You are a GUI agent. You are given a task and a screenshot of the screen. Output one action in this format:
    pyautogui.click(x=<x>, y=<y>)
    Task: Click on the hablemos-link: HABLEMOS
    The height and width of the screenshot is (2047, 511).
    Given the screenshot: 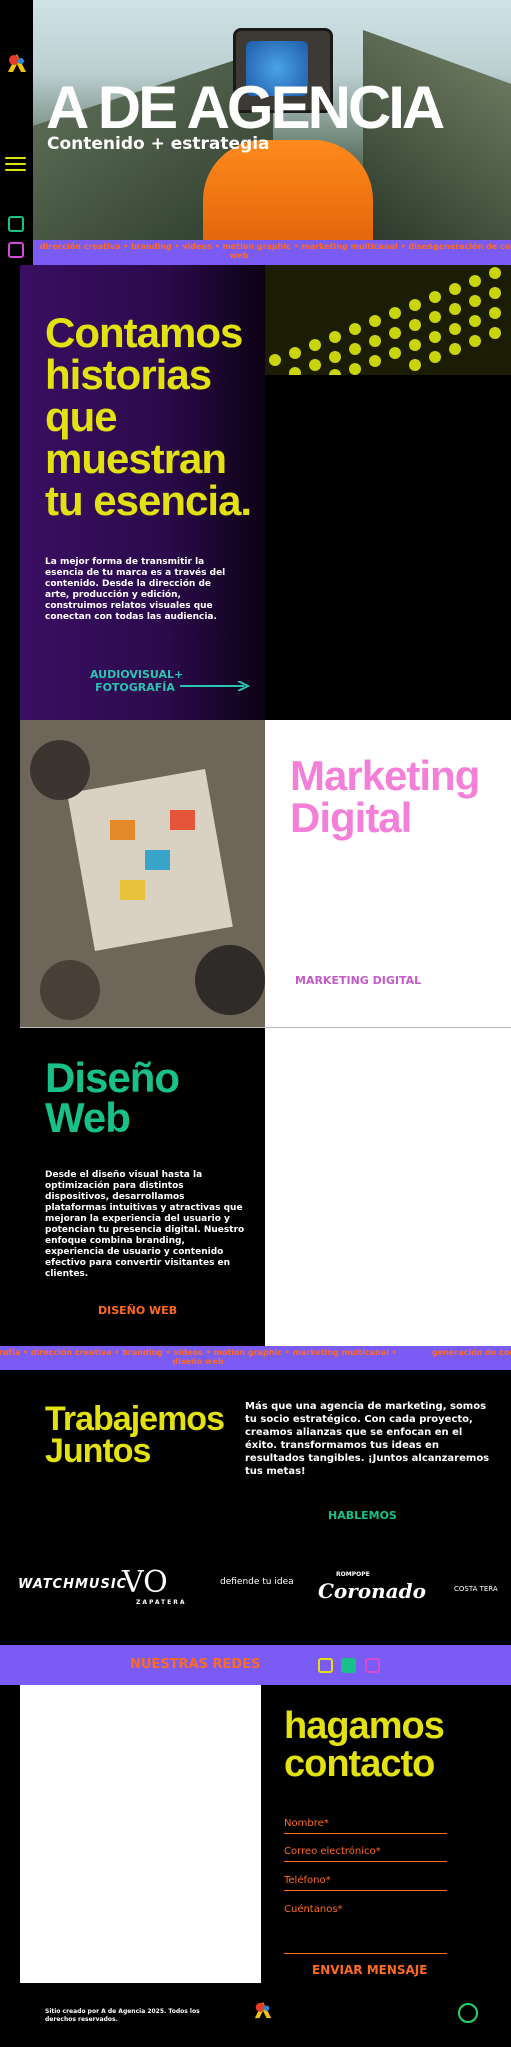 What is the action you would take?
    pyautogui.click(x=362, y=1515)
    